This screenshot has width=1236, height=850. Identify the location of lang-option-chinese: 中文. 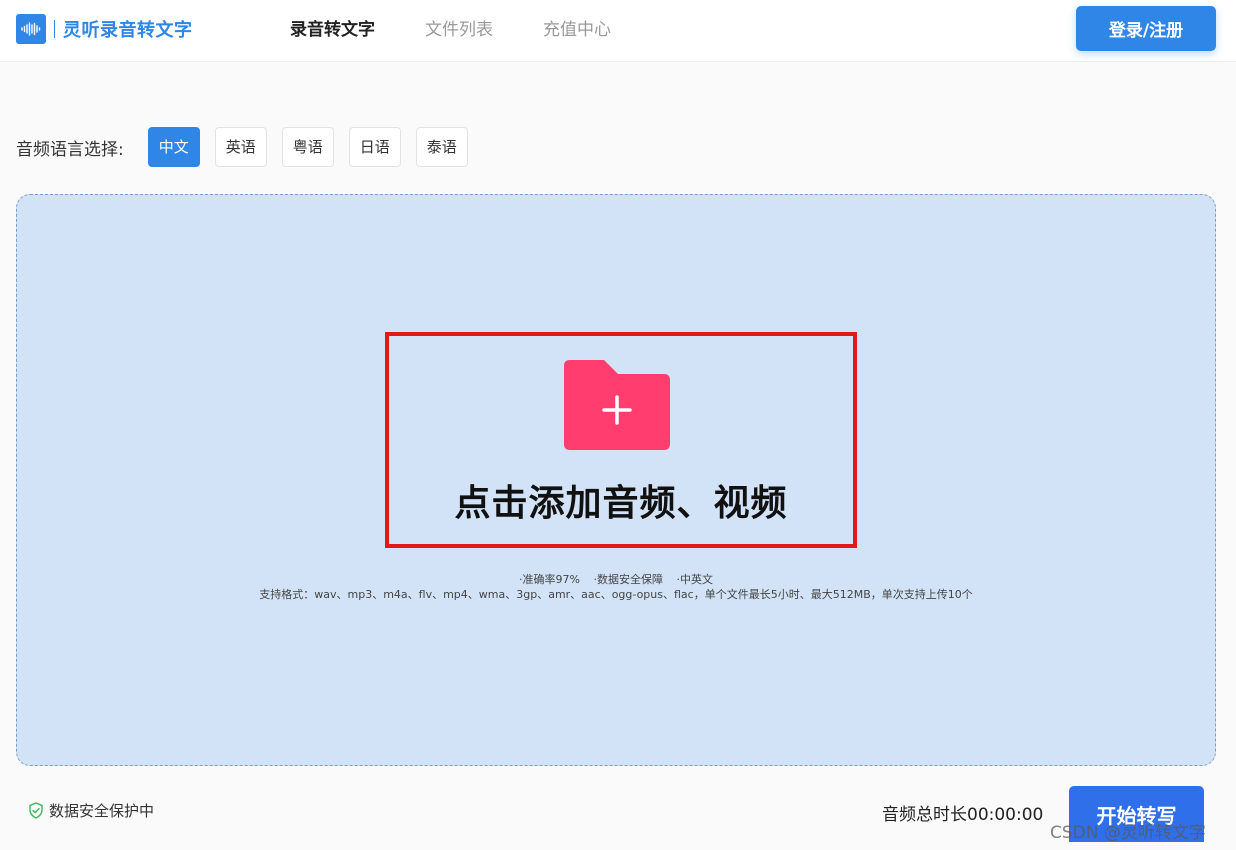
(173, 147).